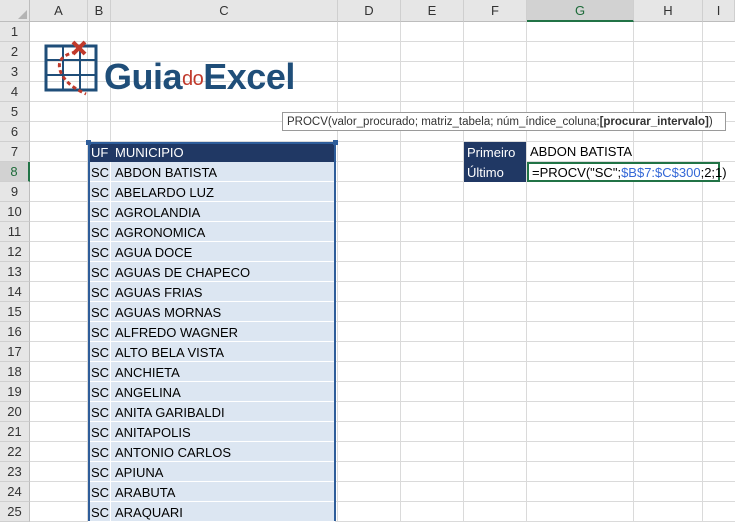 This screenshot has height=522, width=735. I want to click on row-header-6: 6, so click(15, 132).